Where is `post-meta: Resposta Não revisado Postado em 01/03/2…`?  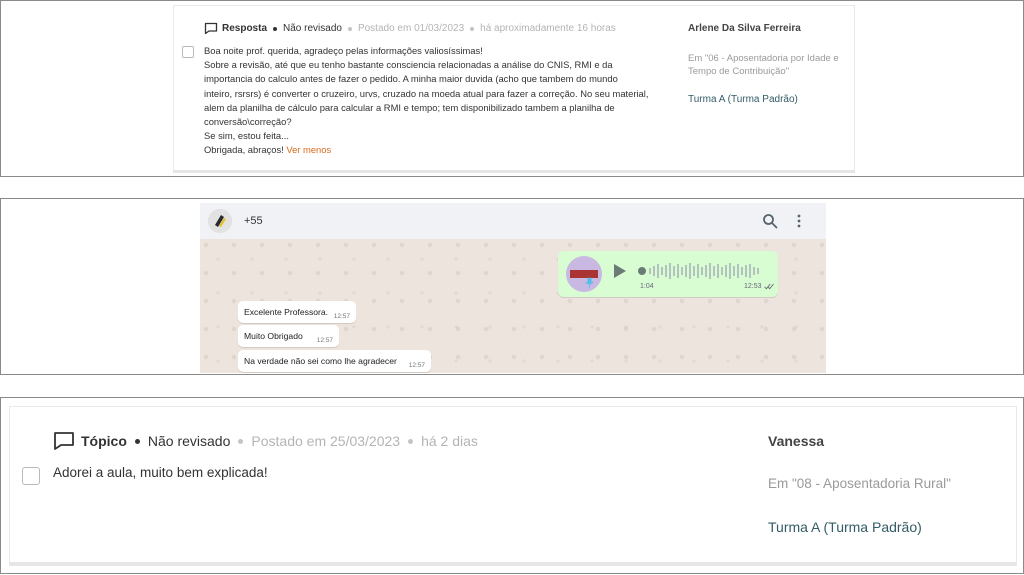
post-meta: Resposta Não revisado Postado em 01/03/2… is located at coordinates (410, 28).